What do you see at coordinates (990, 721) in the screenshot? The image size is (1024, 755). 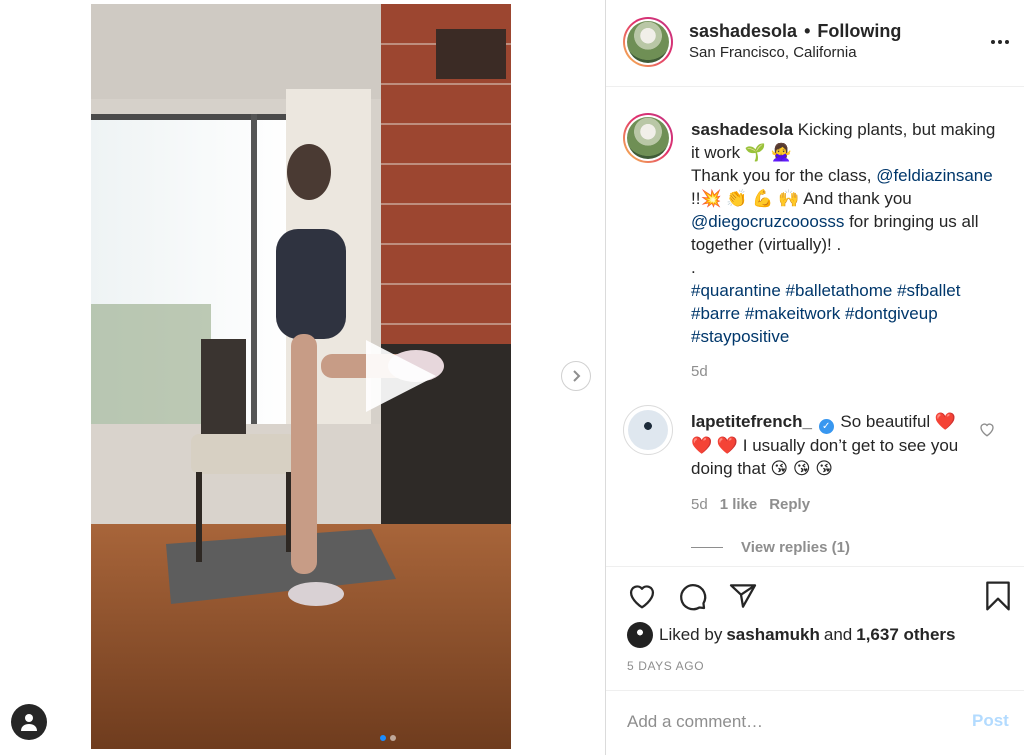 I see `post-comment-button: Post` at bounding box center [990, 721].